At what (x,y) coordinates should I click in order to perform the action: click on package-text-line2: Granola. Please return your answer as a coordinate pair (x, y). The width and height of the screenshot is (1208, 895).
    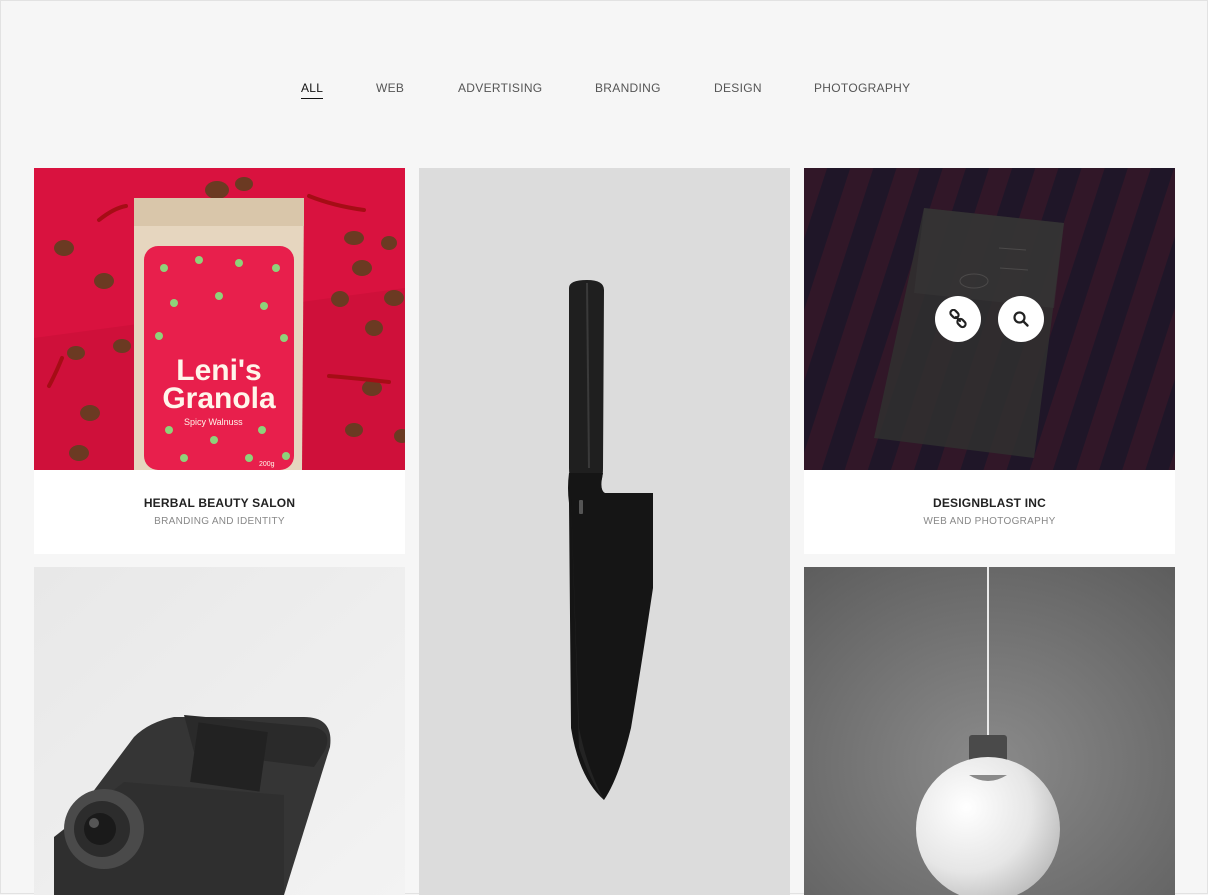
    Looking at the image, I should click on (219, 398).